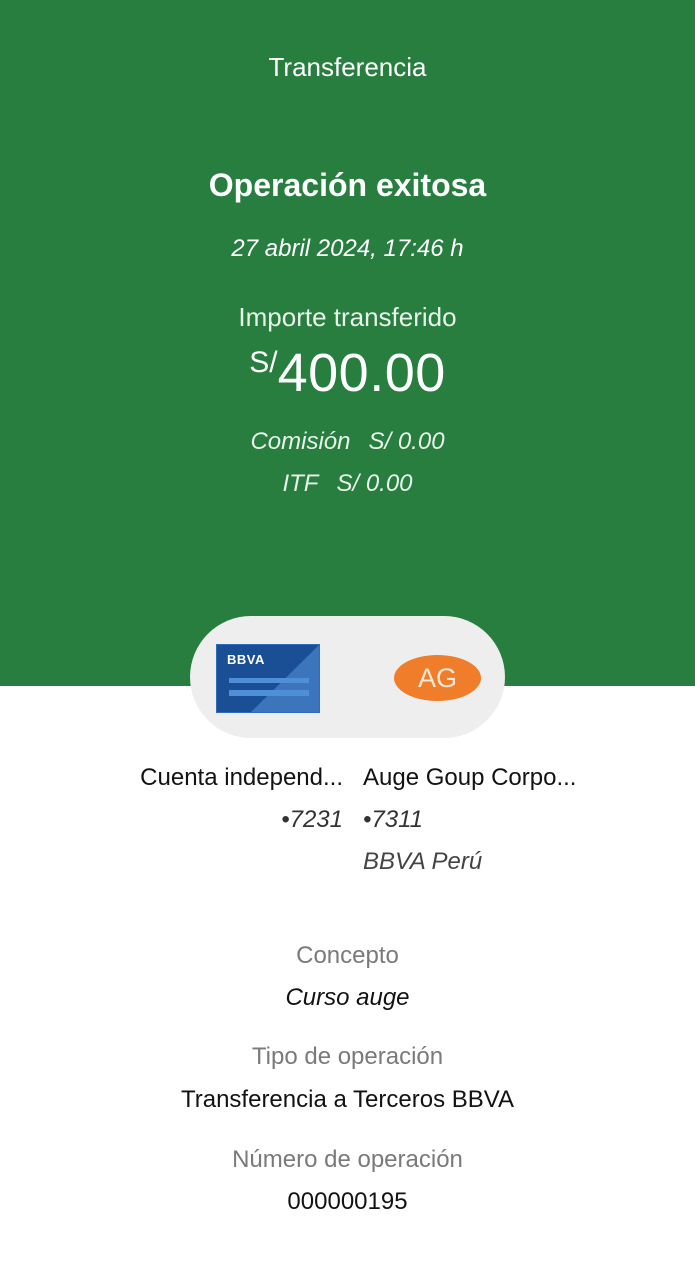  What do you see at coordinates (347, 67) in the screenshot?
I see `screen-title: Transferencia` at bounding box center [347, 67].